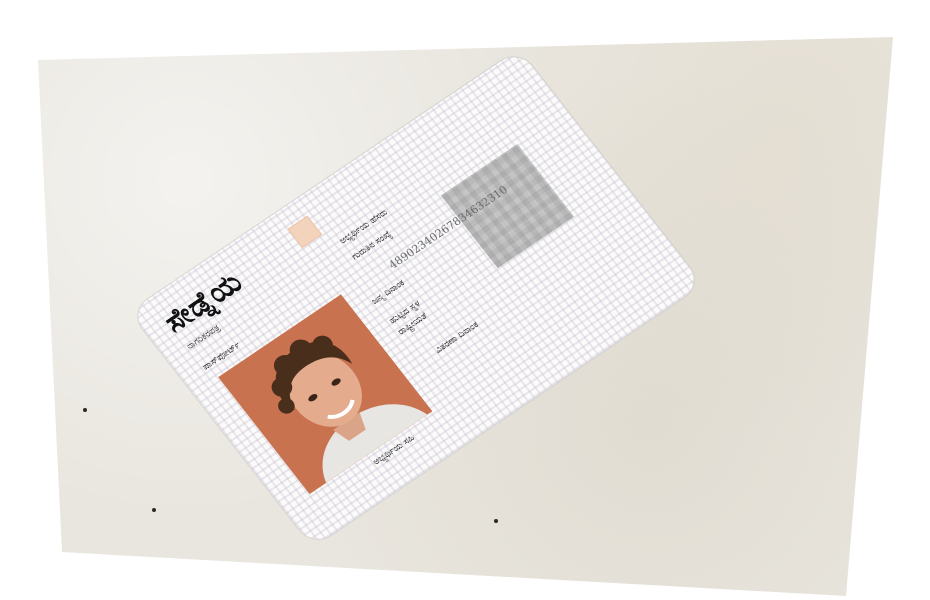 This screenshot has height=600, width=930. I want to click on portrait-icon, so click(325, 394).